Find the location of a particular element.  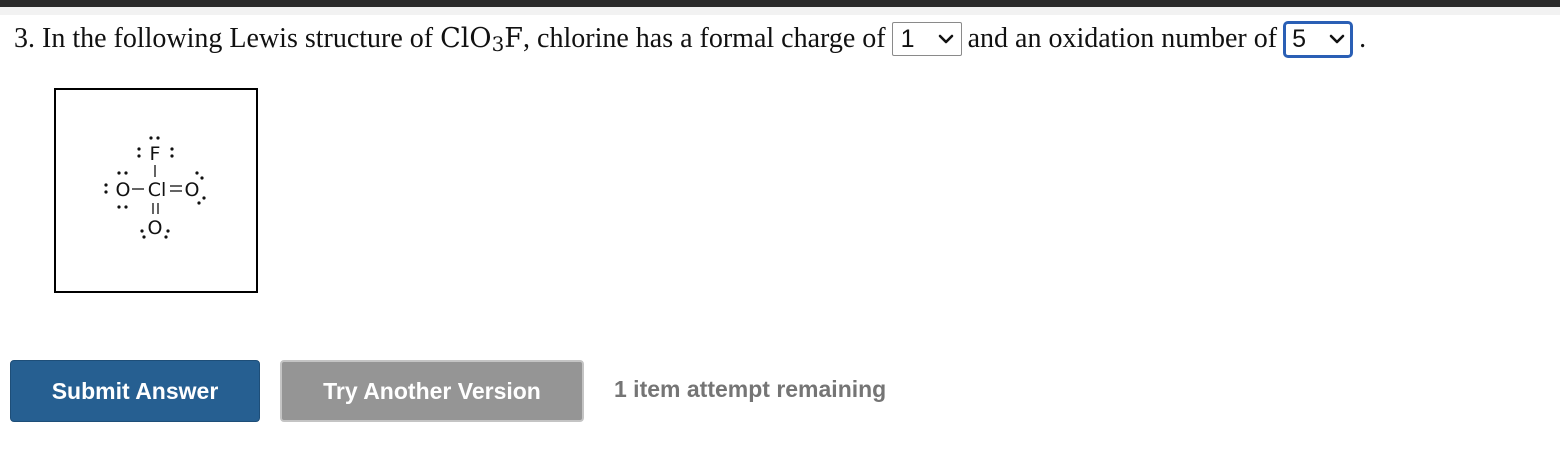

top-toolbar-shadow is located at coordinates (780, 11).